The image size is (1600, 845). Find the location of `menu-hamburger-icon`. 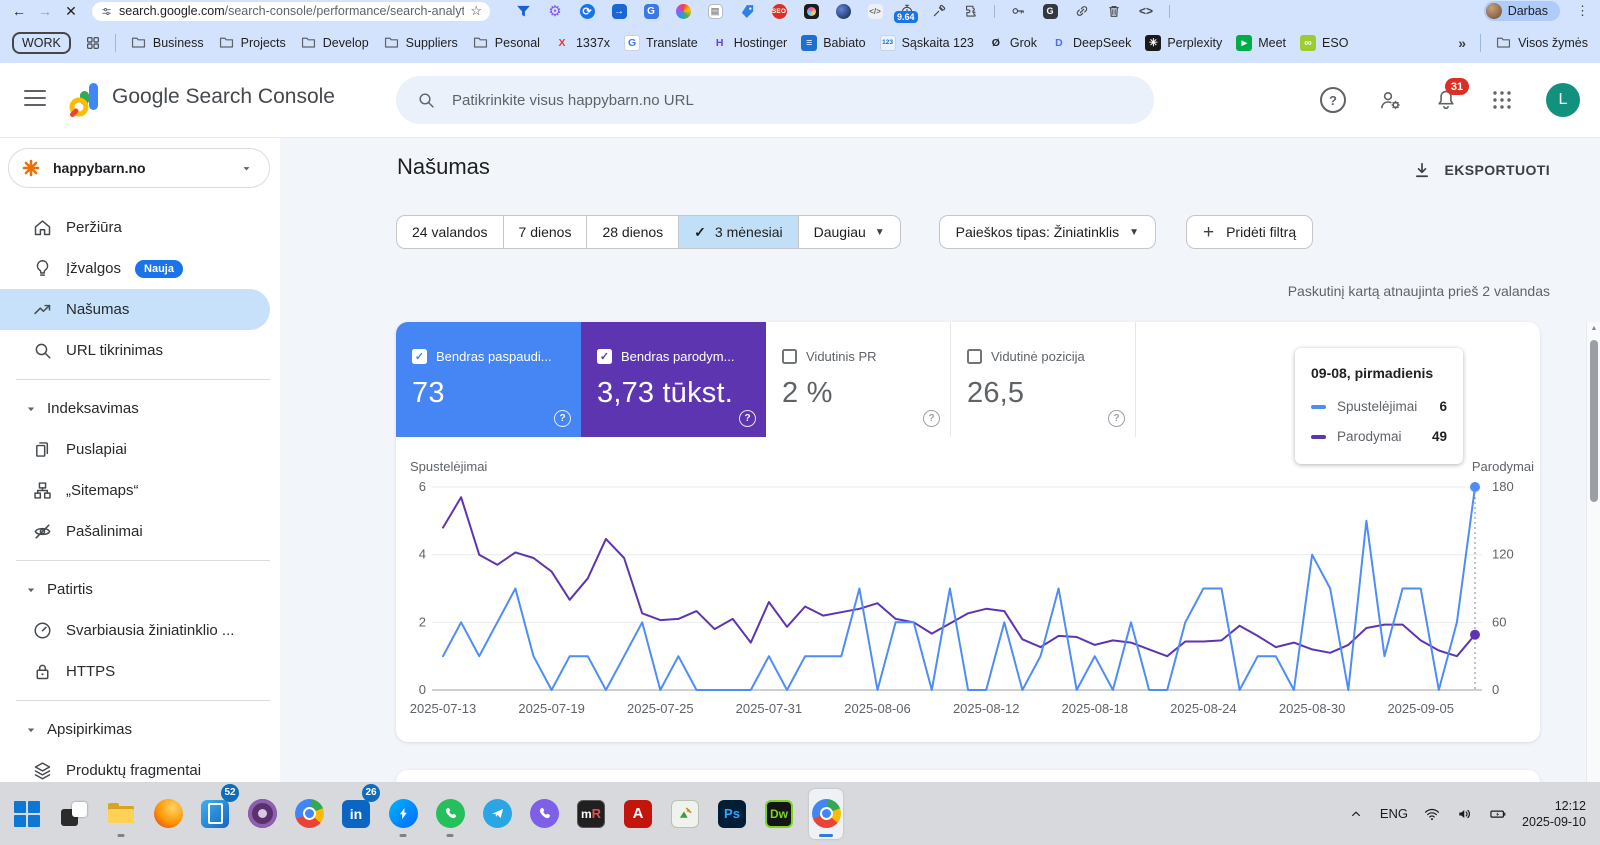

menu-hamburger-icon is located at coordinates (35, 98).